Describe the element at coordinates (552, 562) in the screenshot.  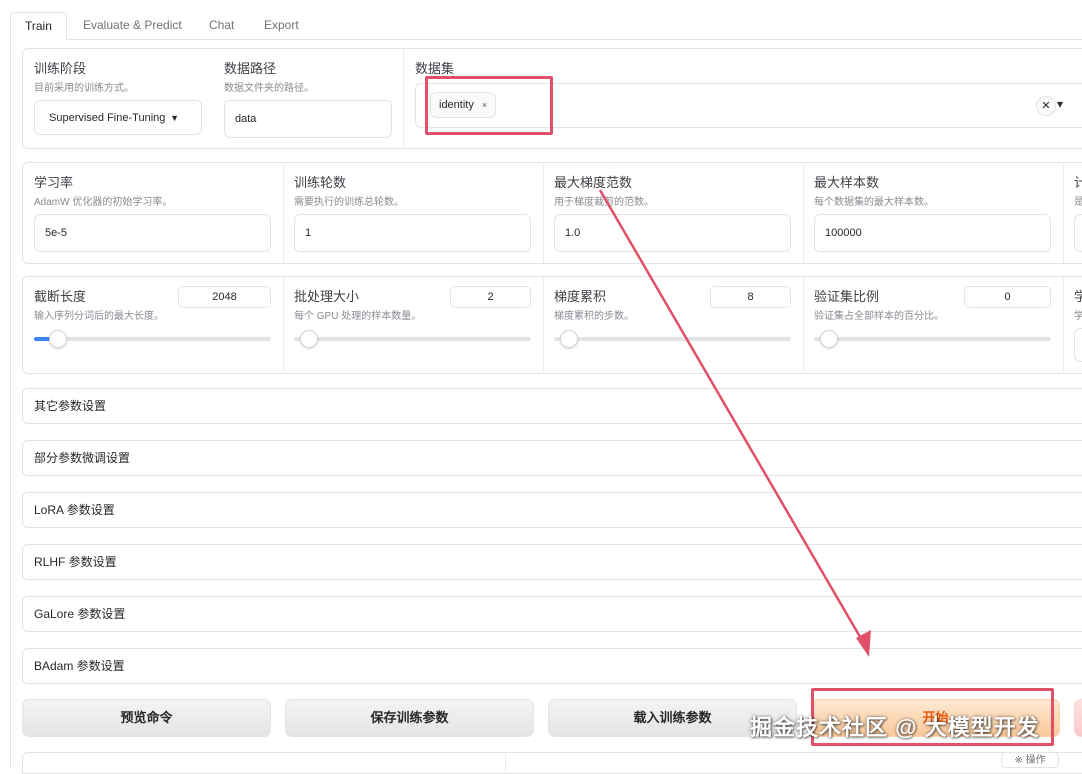
I see `accordion-rlhf-settings: RLHF 参数设置` at that location.